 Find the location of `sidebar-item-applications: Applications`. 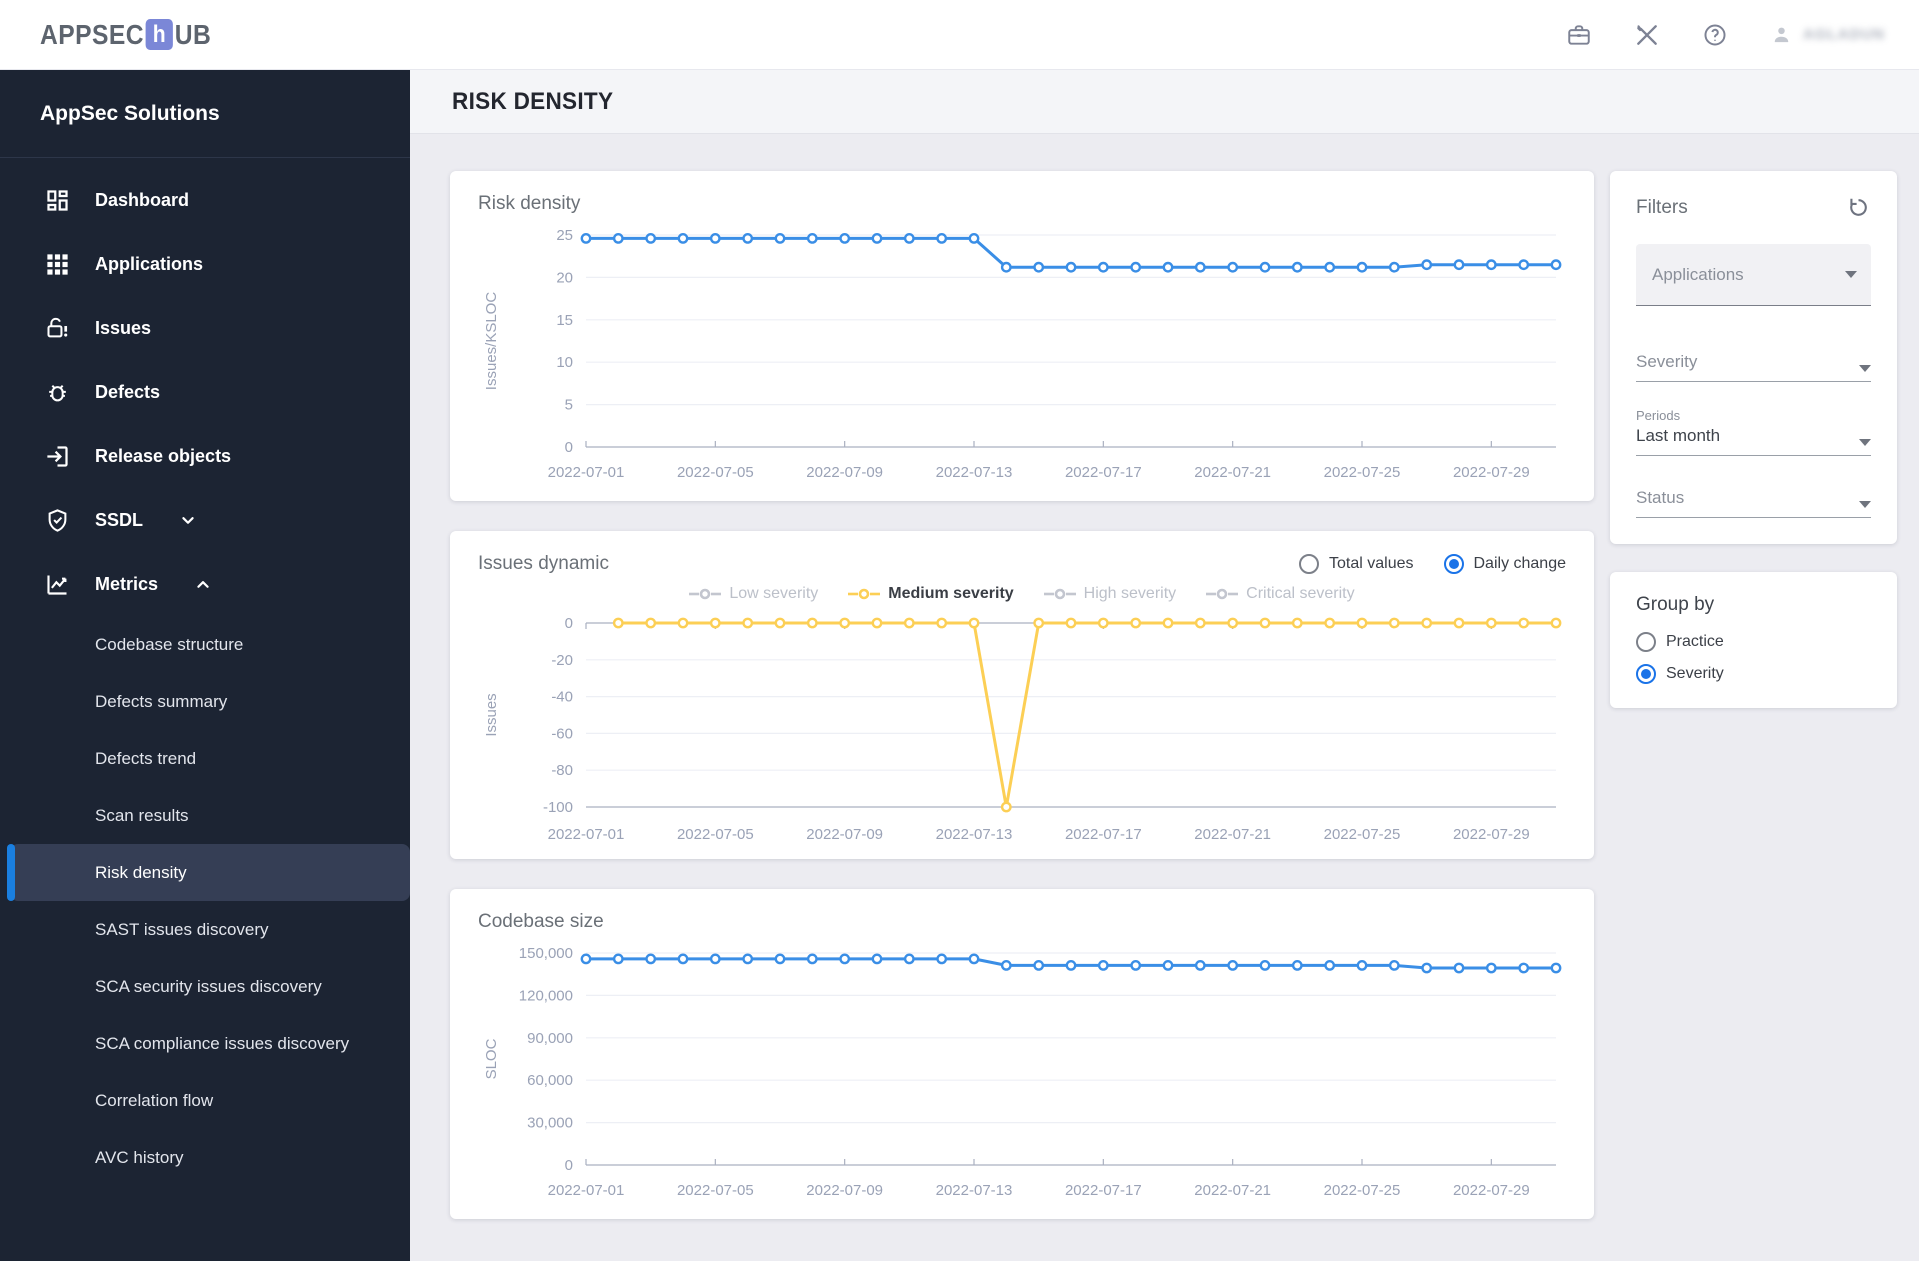

sidebar-item-applications: Applications is located at coordinates (205, 264).